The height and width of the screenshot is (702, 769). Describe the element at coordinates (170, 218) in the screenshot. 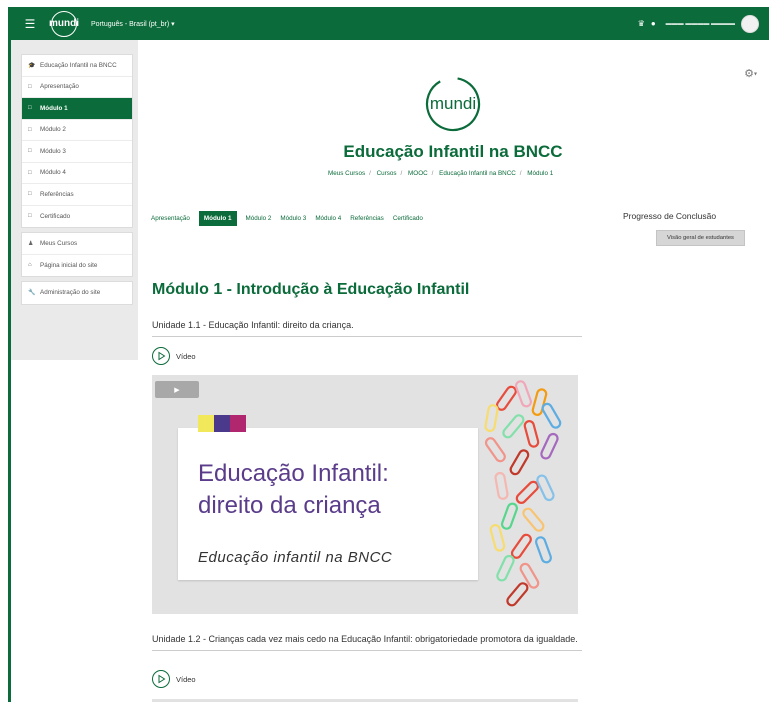

I see `tab-apresentacao: Apresentação` at that location.